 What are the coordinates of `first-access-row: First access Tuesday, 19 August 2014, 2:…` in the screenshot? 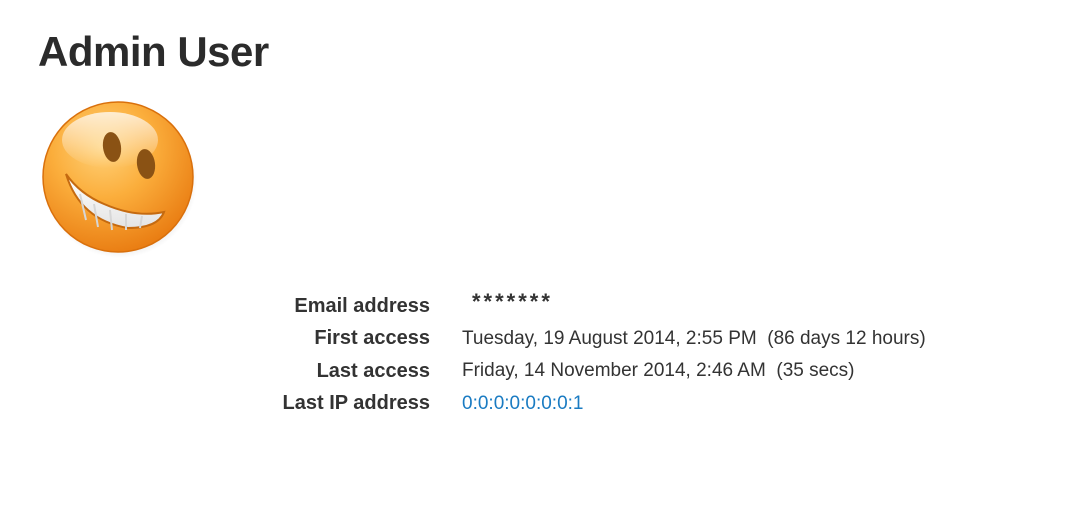 It's located at (610, 339).